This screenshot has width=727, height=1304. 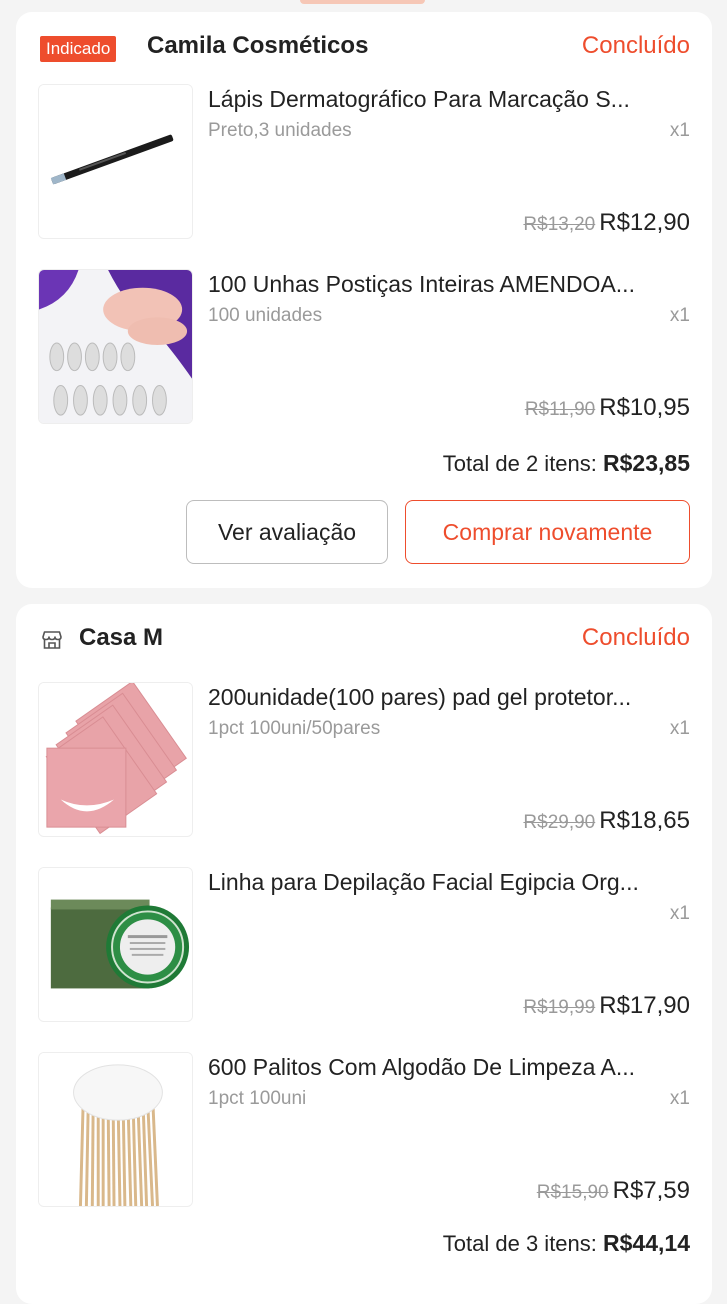 I want to click on original-price: R$13,20, so click(x=559, y=224).